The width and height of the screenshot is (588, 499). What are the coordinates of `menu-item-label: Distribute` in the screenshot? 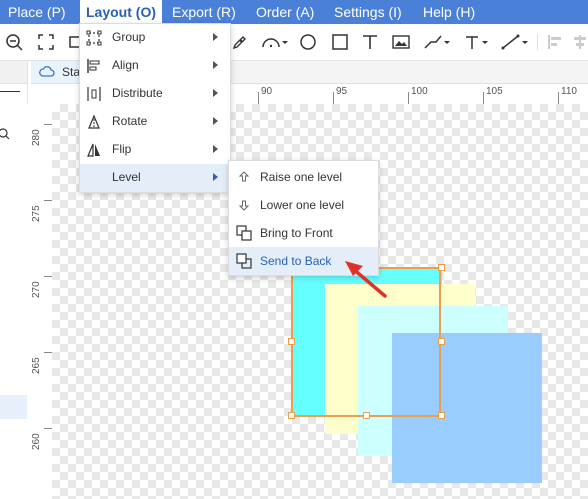 It's located at (137, 93).